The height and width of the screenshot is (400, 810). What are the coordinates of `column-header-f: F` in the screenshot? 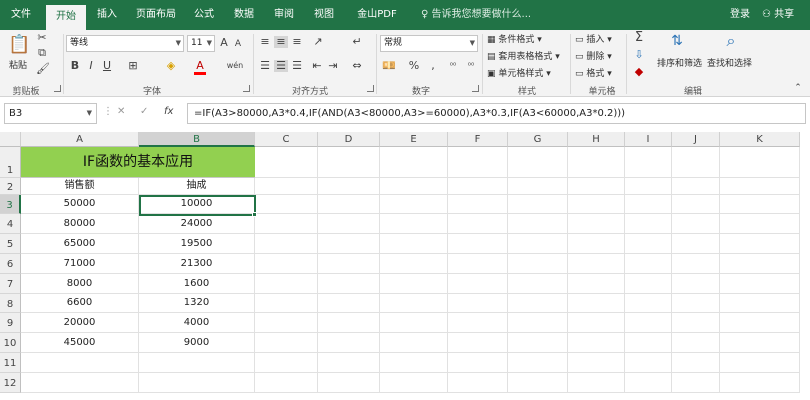 It's located at (478, 139).